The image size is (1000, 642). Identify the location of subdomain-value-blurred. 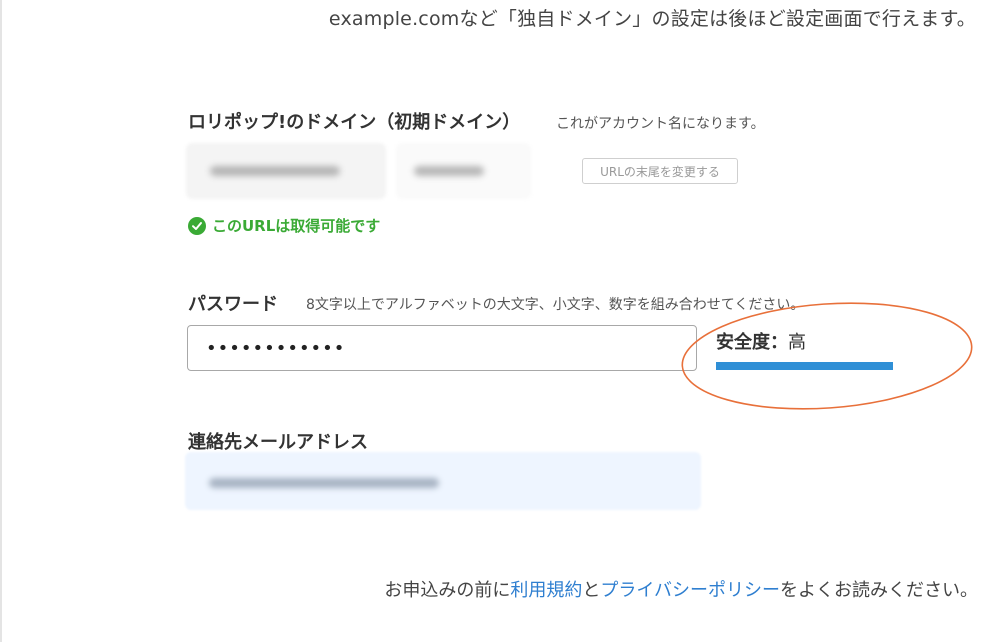
(275, 171).